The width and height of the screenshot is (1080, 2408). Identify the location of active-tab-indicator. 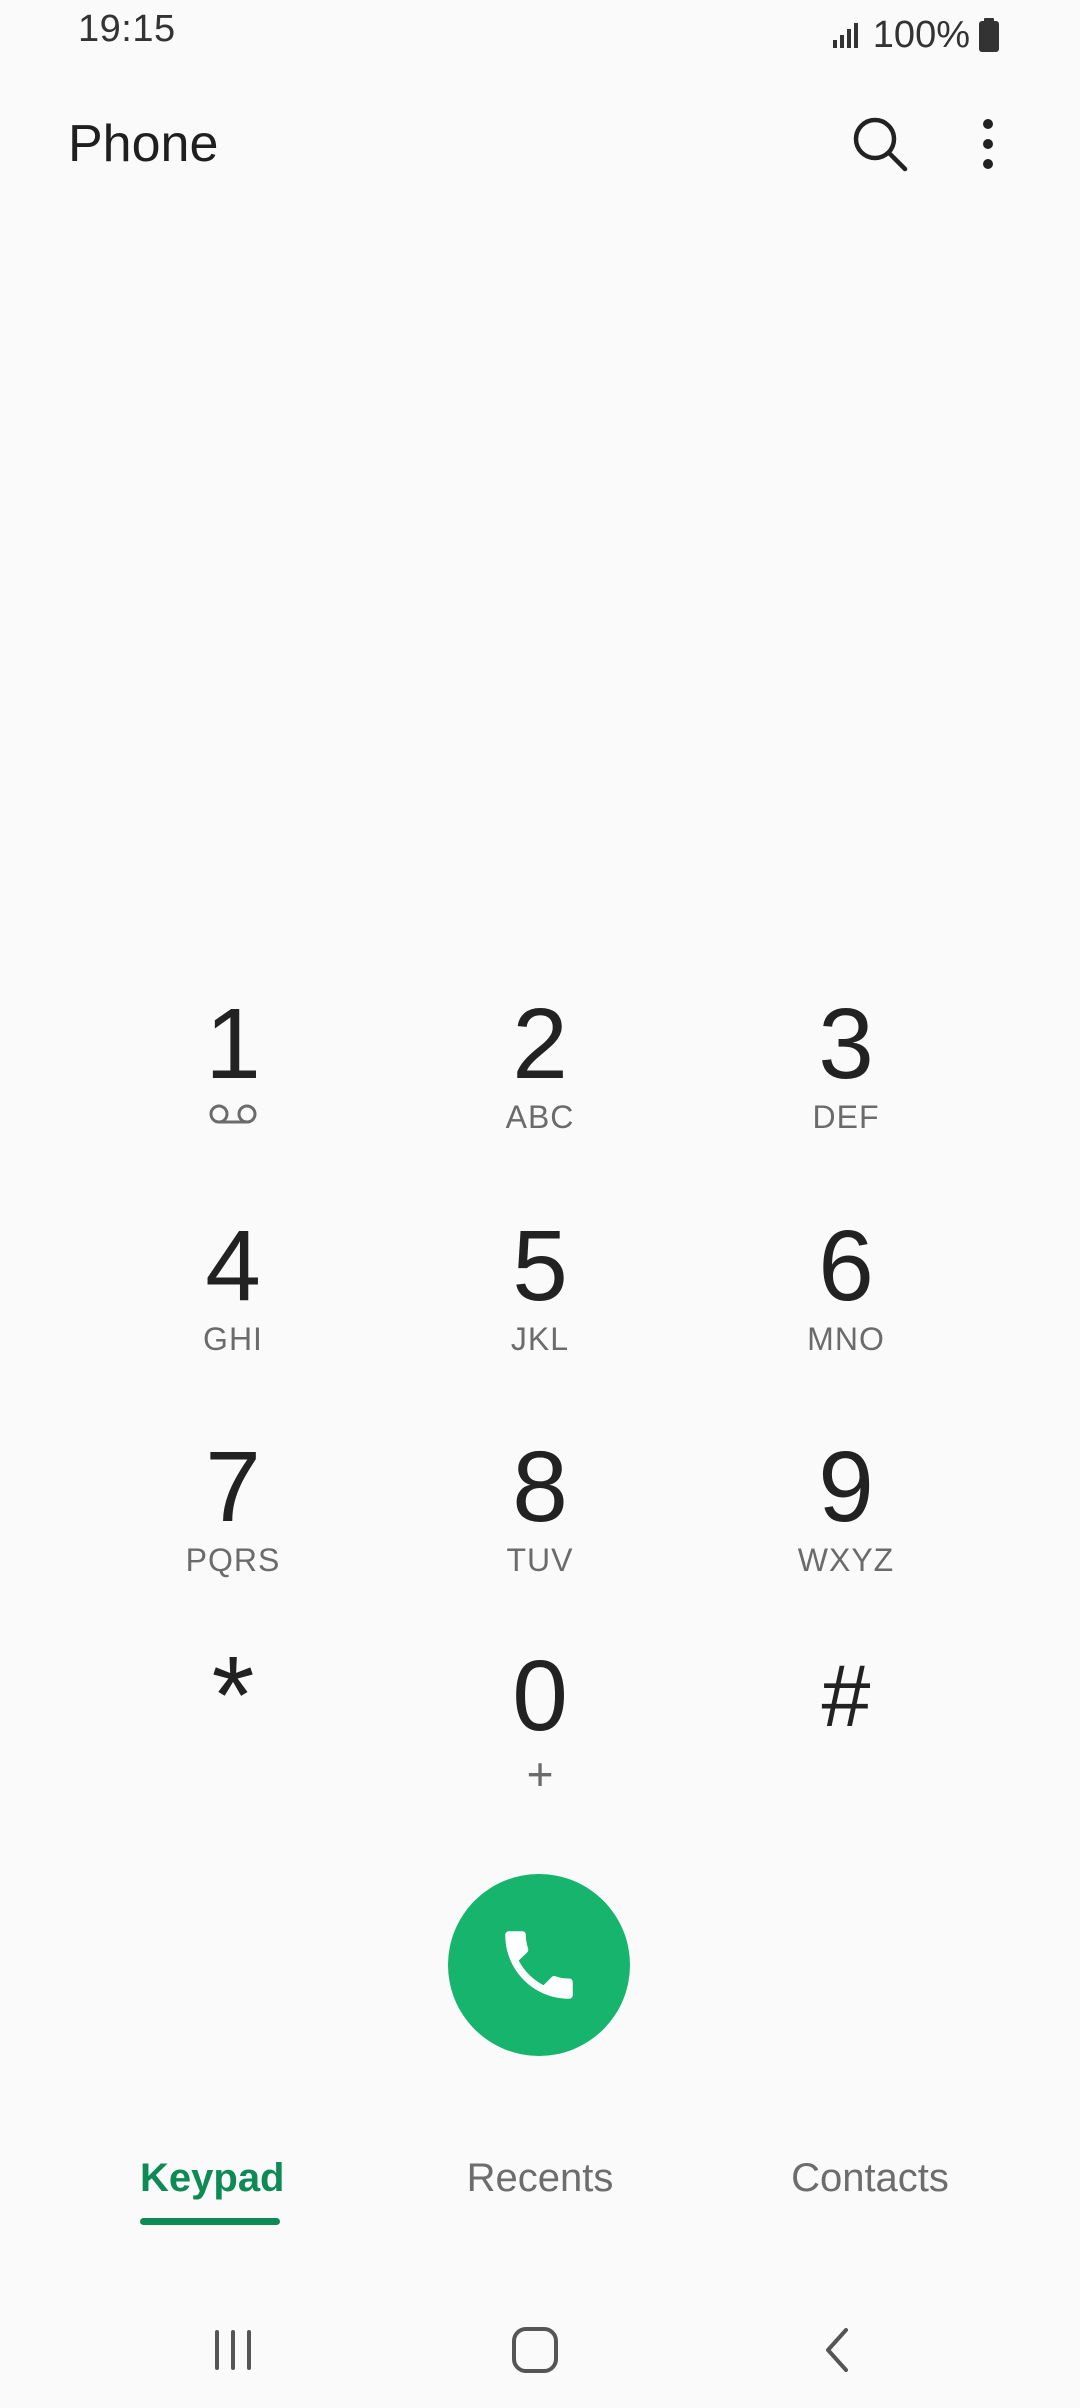
(210, 2221).